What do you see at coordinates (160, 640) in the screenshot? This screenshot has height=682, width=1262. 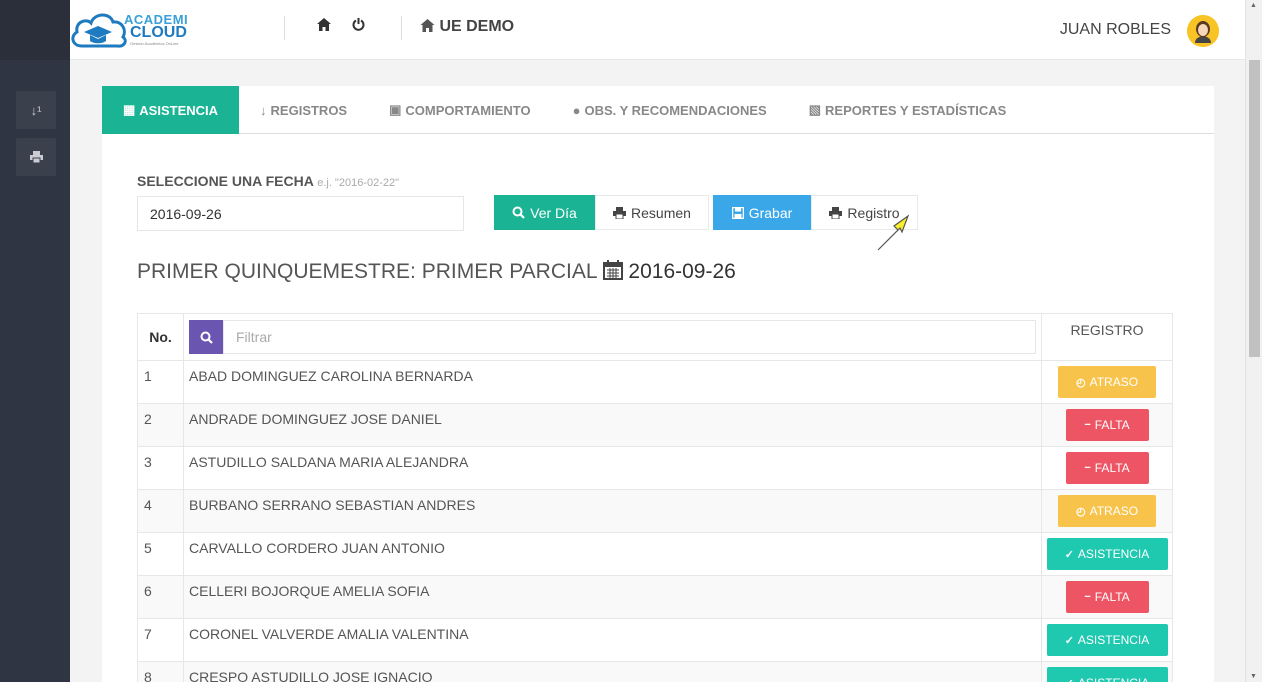 I see `row-number: 7` at bounding box center [160, 640].